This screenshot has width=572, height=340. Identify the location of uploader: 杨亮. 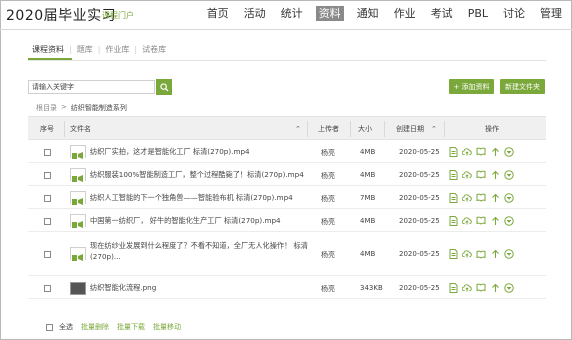
(328, 221).